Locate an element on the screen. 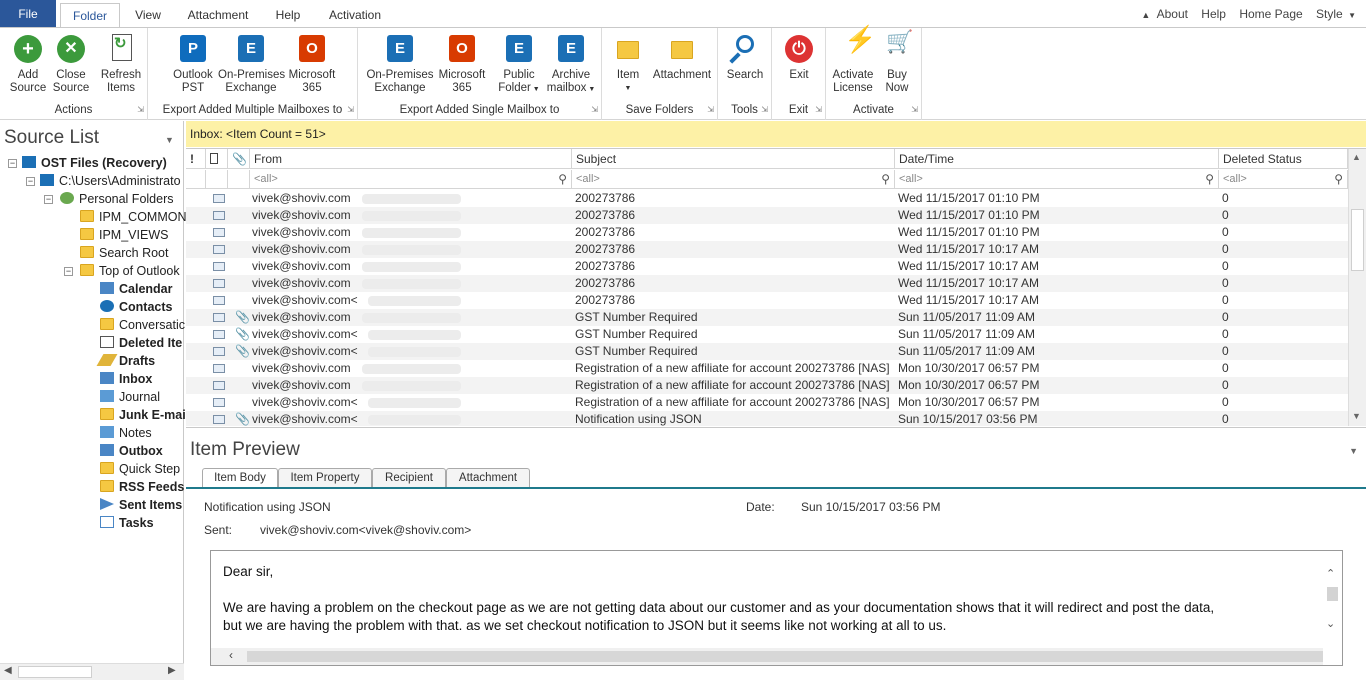 Image resolution: width=1366 pixels, height=680 pixels. tree-node-sent-items: Sent Items is located at coordinates (141, 505).